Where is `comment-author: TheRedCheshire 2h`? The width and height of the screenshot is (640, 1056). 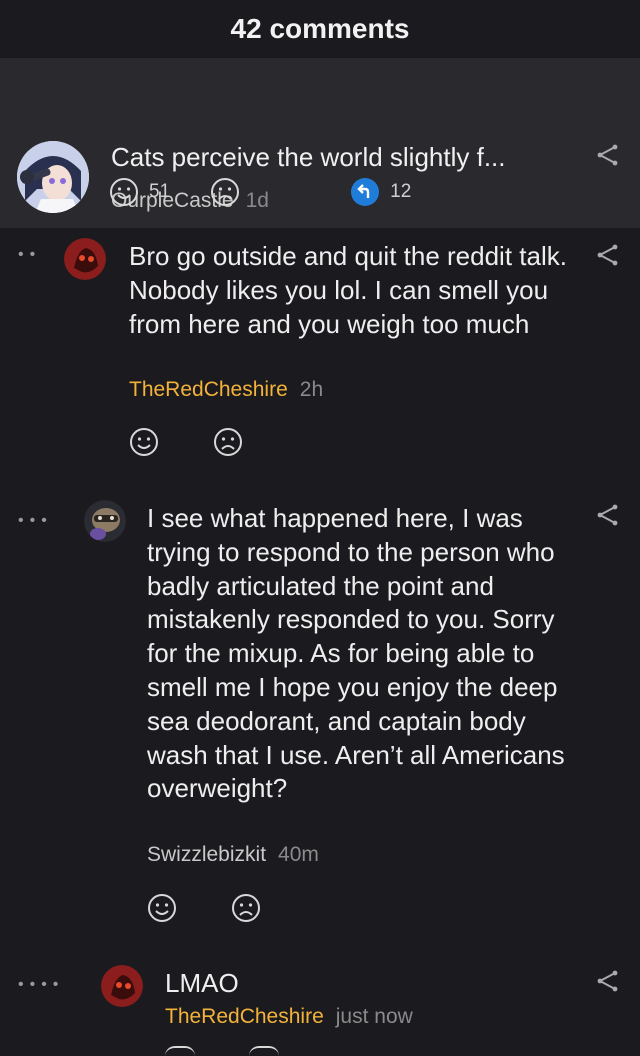
comment-author: TheRedCheshire 2h is located at coordinates (226, 390).